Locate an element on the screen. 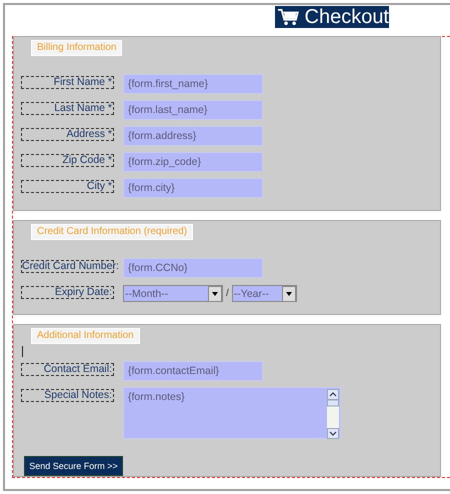 This screenshot has width=450, height=494. input-field: {form.contactEmail} is located at coordinates (193, 371).